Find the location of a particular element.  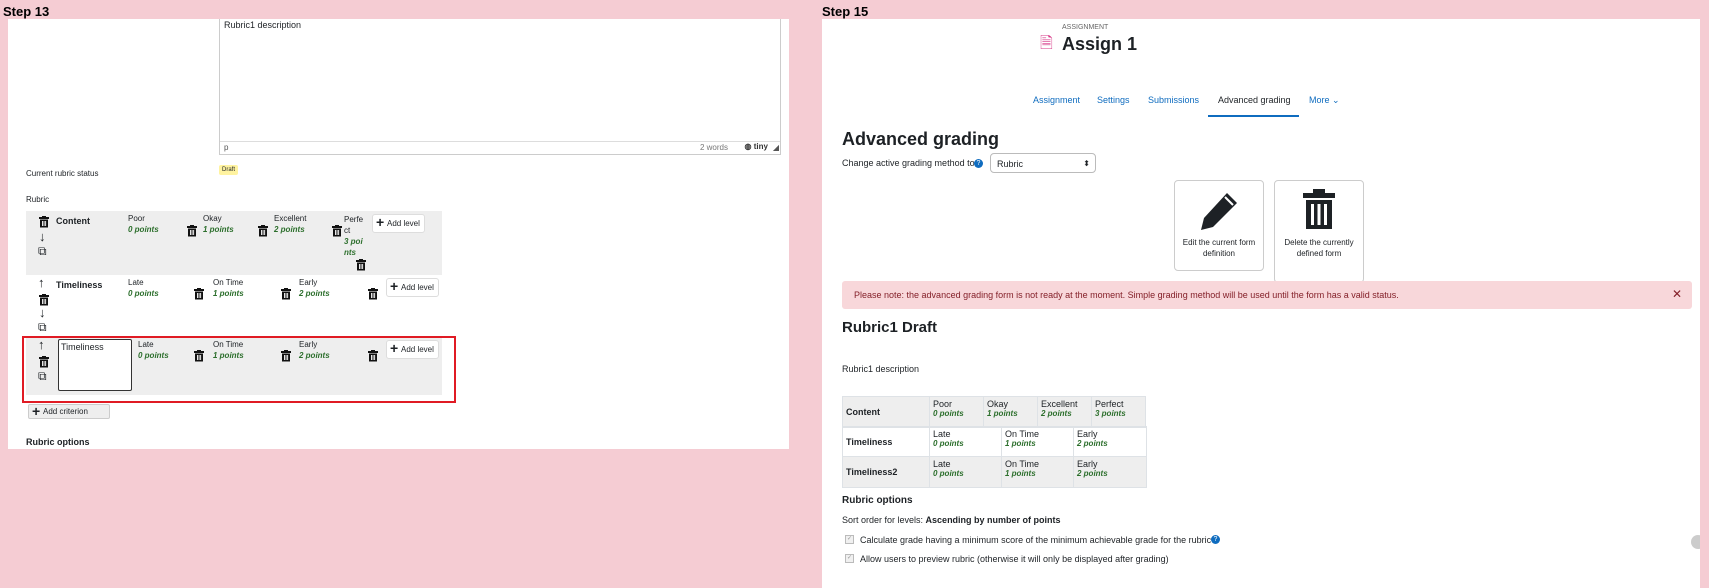

rubric-description: Rubric1 description is located at coordinates (881, 369).